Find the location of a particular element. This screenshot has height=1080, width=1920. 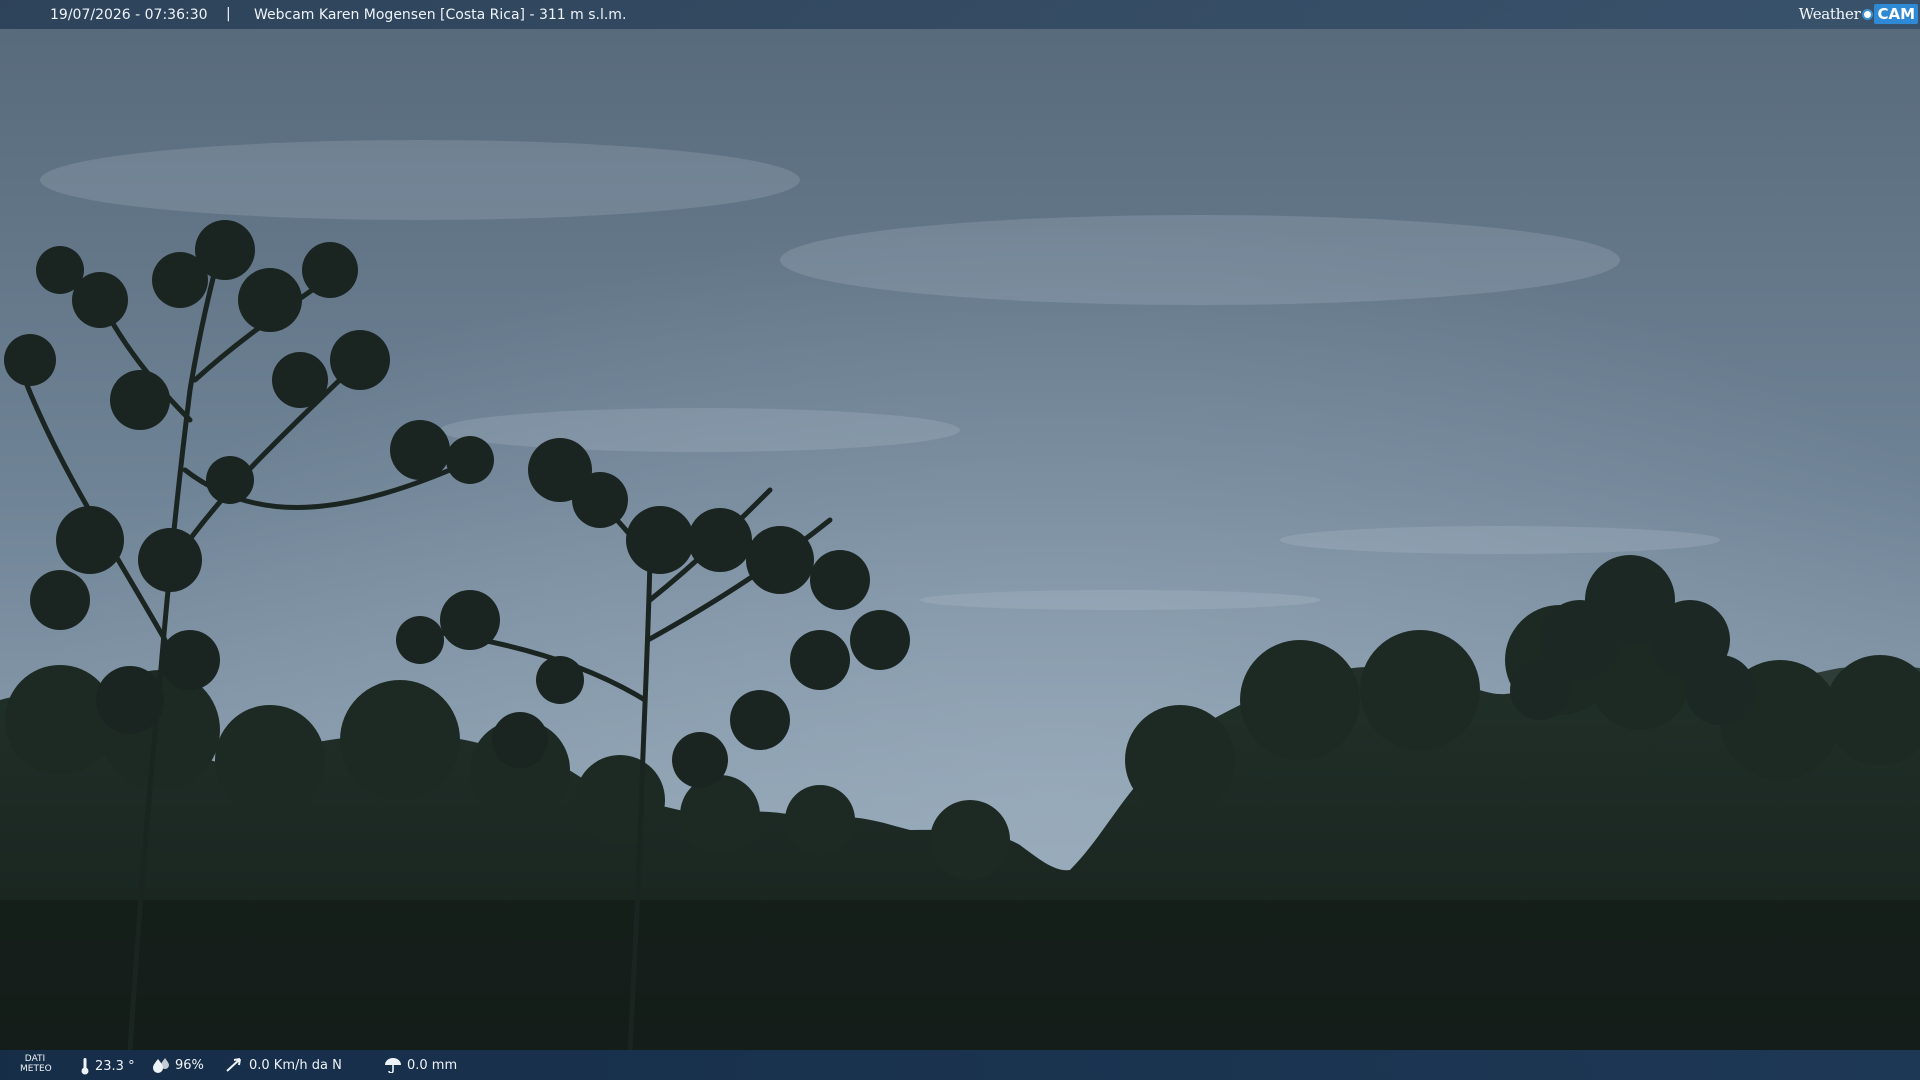

temperature-stat: 23.3 ° is located at coordinates (107, 1066).